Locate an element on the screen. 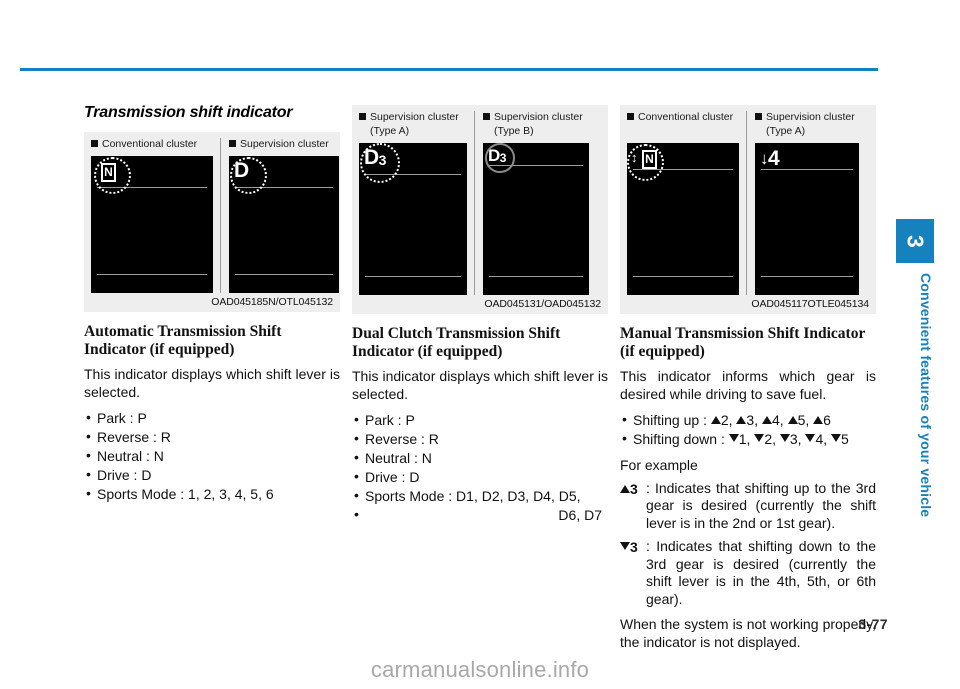  chapter-number: 3 is located at coordinates (915, 241).